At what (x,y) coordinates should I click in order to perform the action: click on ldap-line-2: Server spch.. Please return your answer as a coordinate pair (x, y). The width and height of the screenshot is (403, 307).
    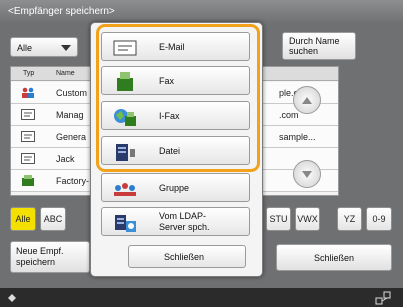
    Looking at the image, I should click on (184, 227).